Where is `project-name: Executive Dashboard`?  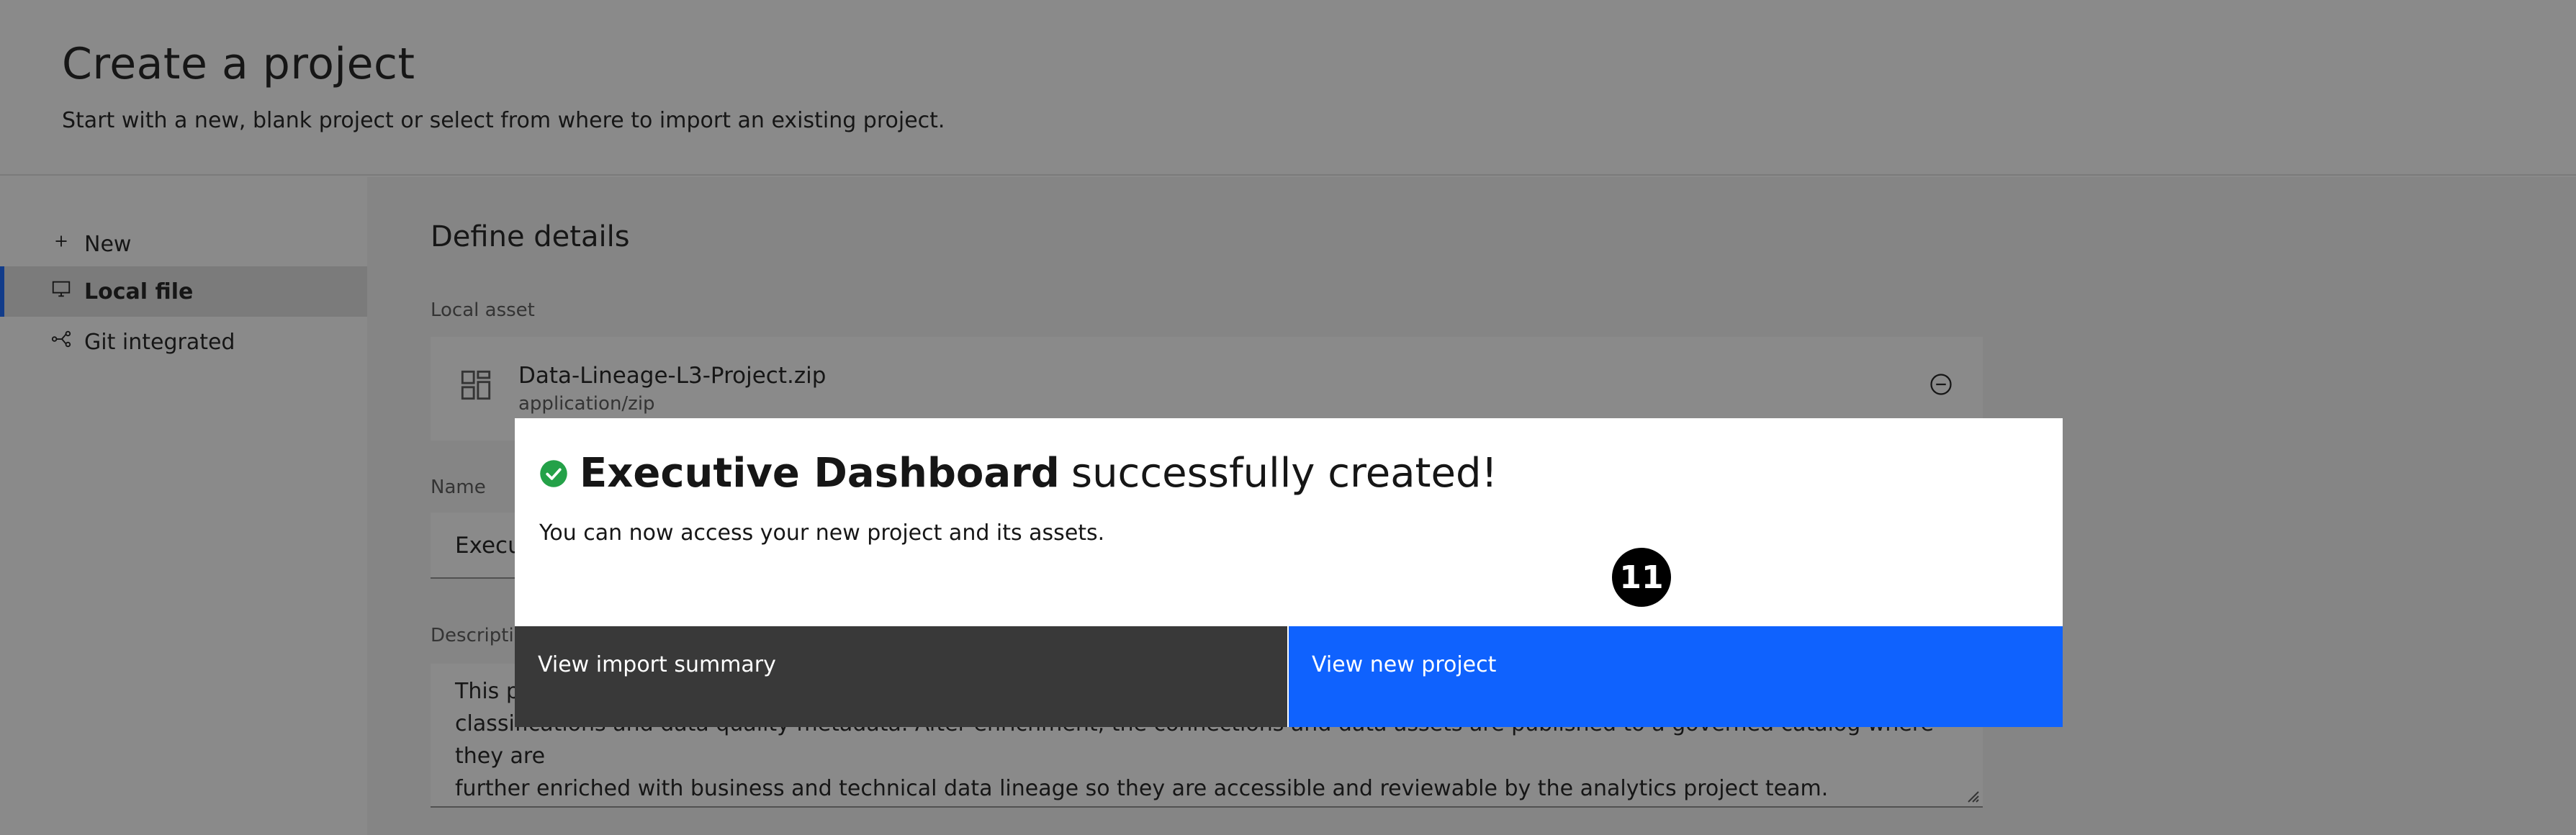 project-name: Executive Dashboard is located at coordinates (820, 474).